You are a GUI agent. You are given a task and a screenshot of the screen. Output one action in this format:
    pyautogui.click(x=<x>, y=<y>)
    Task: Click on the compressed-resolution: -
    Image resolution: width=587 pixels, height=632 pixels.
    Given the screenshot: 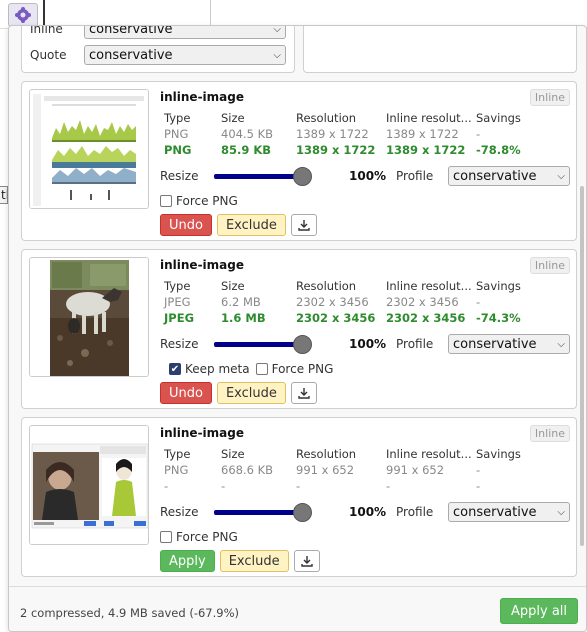 What is the action you would take?
    pyautogui.click(x=298, y=486)
    